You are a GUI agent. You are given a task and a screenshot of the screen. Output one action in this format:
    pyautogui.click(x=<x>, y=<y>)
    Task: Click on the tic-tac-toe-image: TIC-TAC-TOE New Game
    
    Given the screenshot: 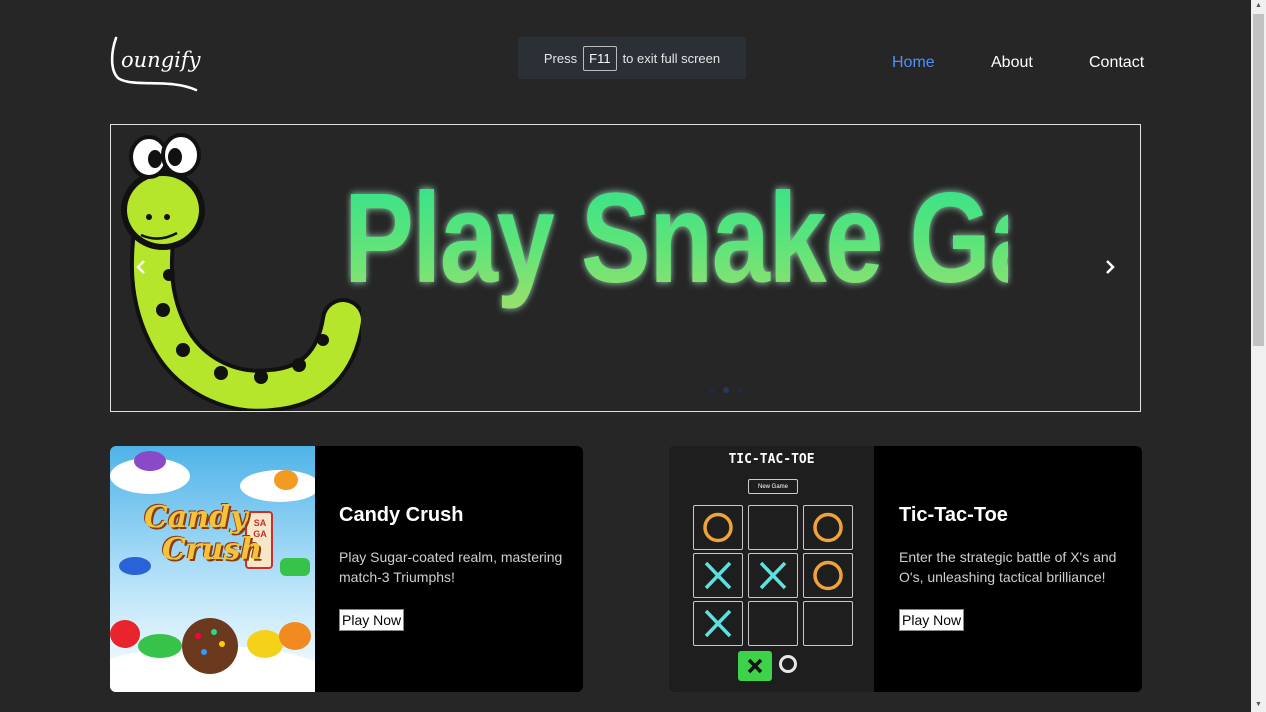 What is the action you would take?
    pyautogui.click(x=771, y=569)
    